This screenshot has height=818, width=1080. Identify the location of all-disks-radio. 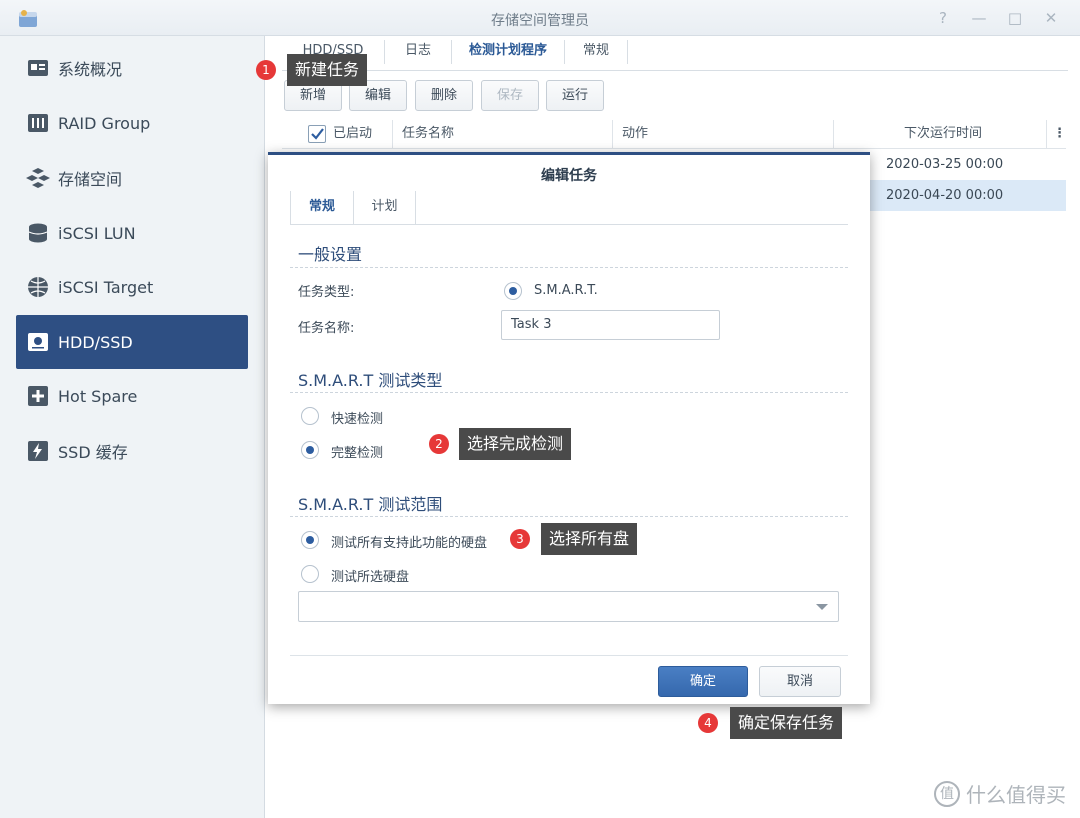
(310, 540).